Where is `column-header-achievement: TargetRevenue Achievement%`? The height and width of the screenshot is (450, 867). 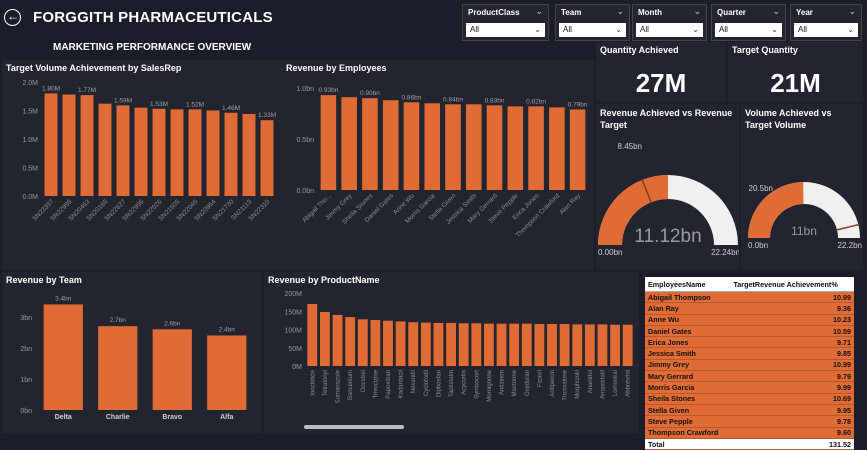 column-header-achievement: TargetRevenue Achievement% is located at coordinates (792, 284).